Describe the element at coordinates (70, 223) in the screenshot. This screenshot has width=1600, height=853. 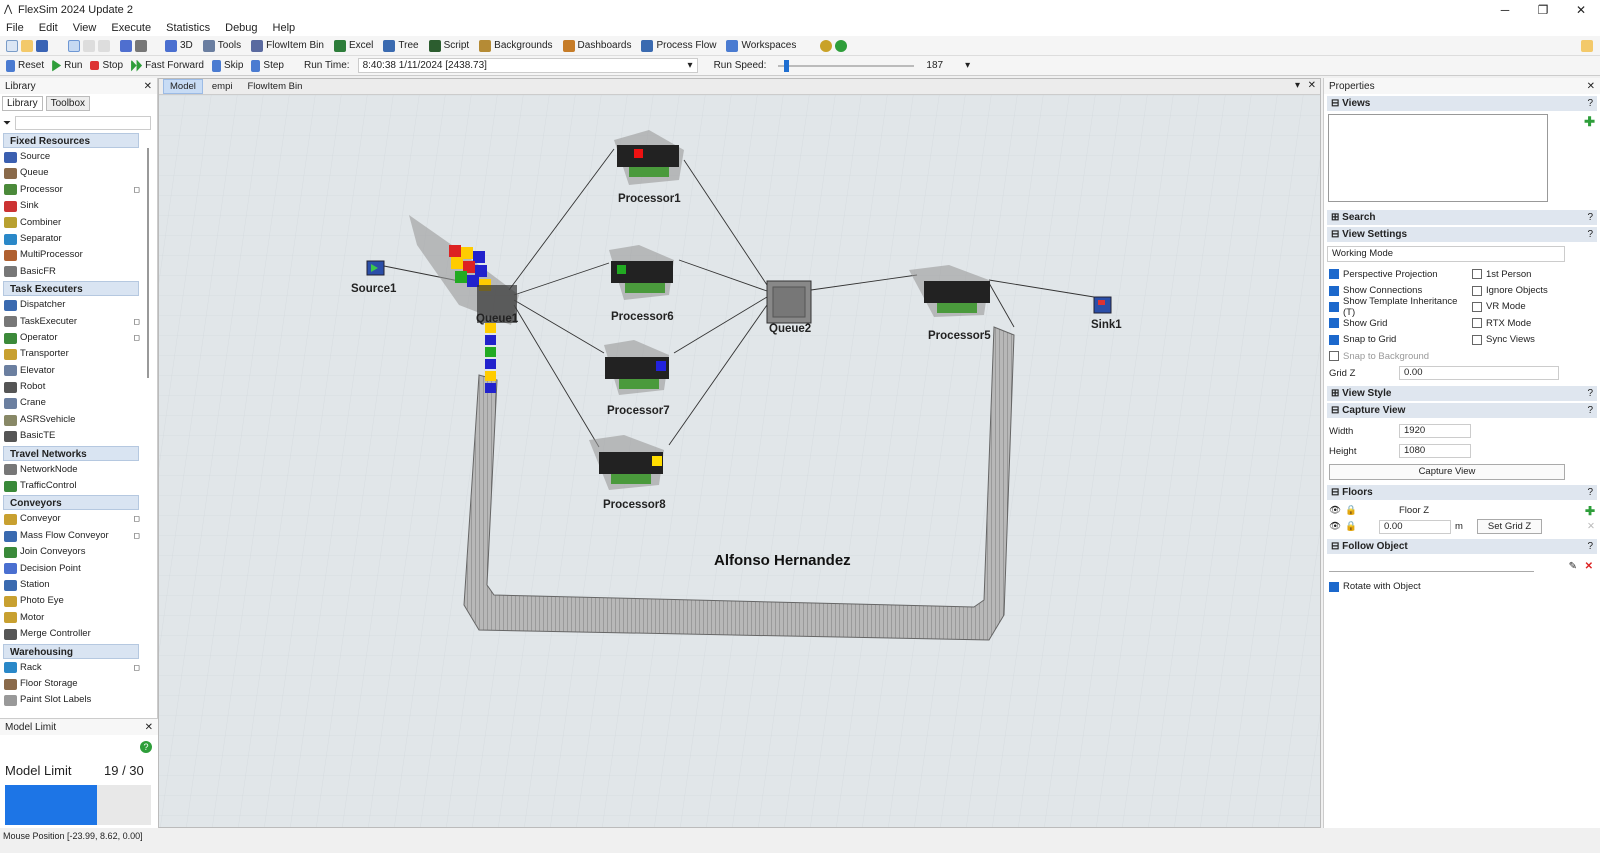
I see `library-item-combiner: Combiner` at that location.